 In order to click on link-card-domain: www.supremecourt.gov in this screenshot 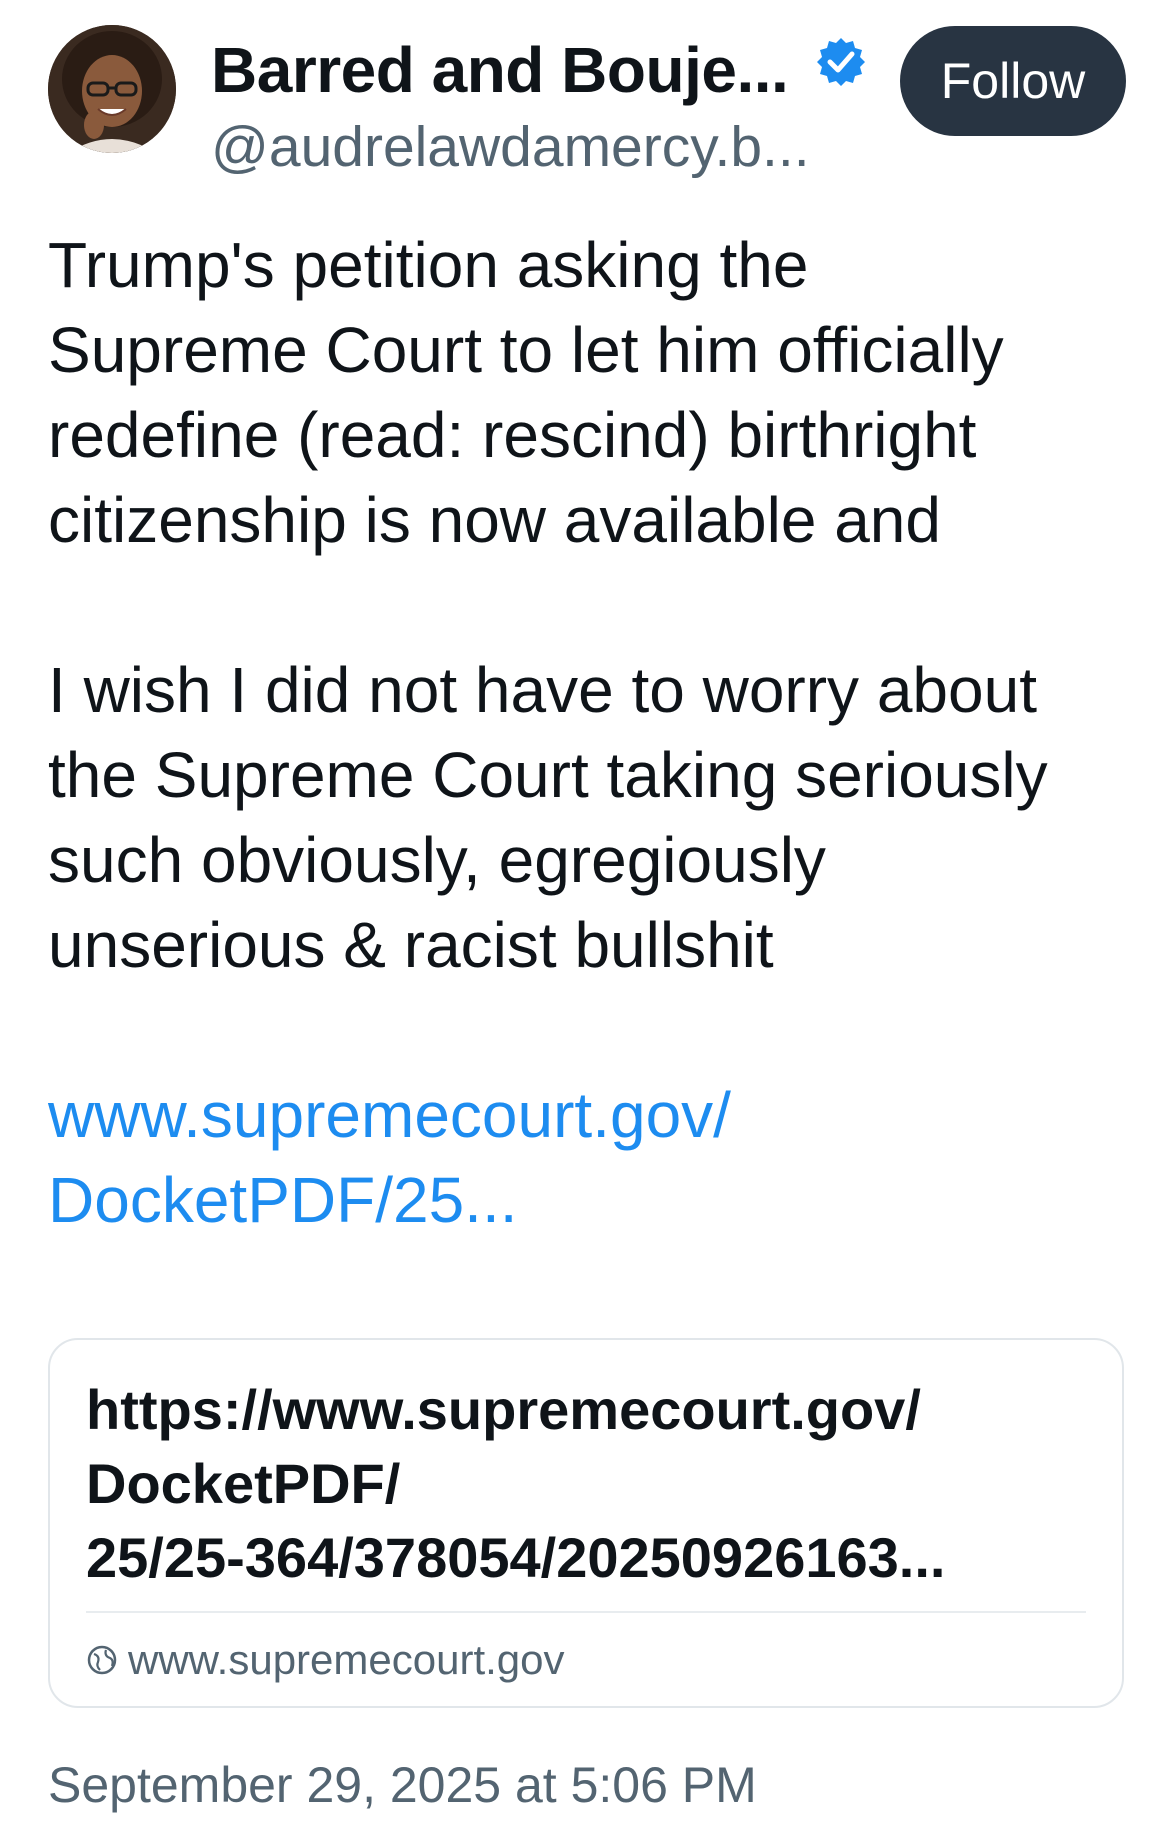, I will do `click(346, 1659)`.